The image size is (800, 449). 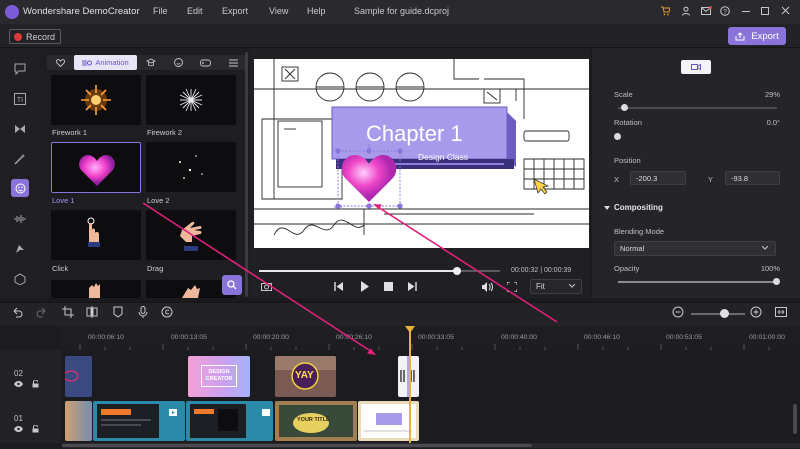 I want to click on record-bar, so click(x=400, y=36).